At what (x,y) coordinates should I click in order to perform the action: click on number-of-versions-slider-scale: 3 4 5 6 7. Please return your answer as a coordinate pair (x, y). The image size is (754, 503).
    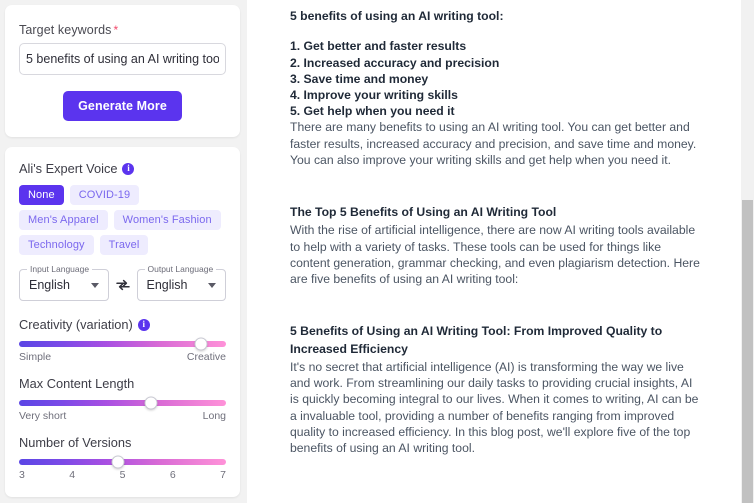
    Looking at the image, I should click on (122, 475).